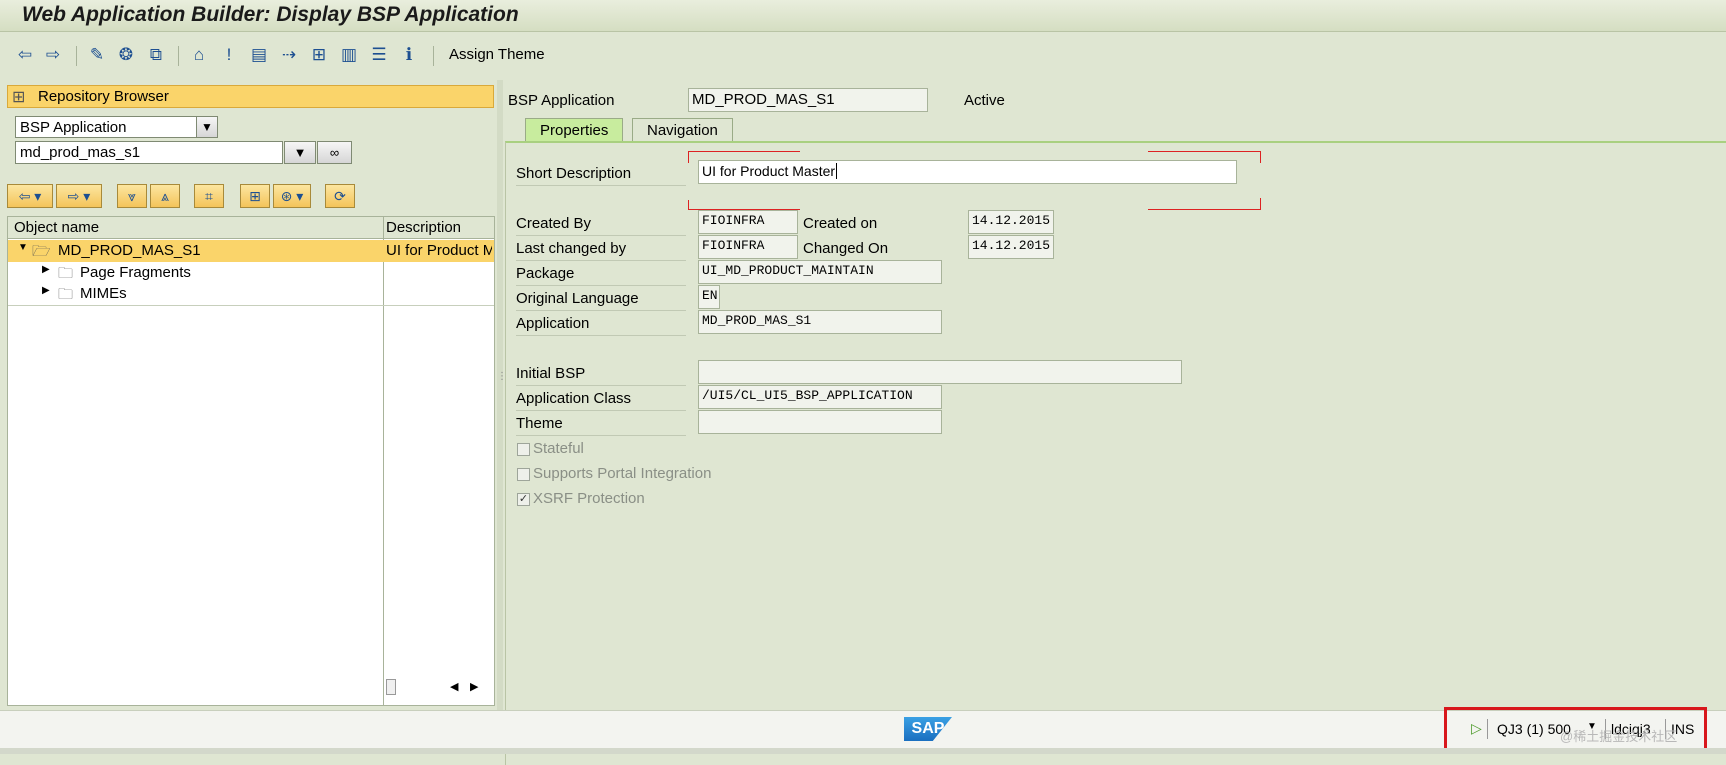 The height and width of the screenshot is (765, 1726). Describe the element at coordinates (251, 294) in the screenshot. I see `tree-row: ▶ 🗀 MIMEs` at that location.